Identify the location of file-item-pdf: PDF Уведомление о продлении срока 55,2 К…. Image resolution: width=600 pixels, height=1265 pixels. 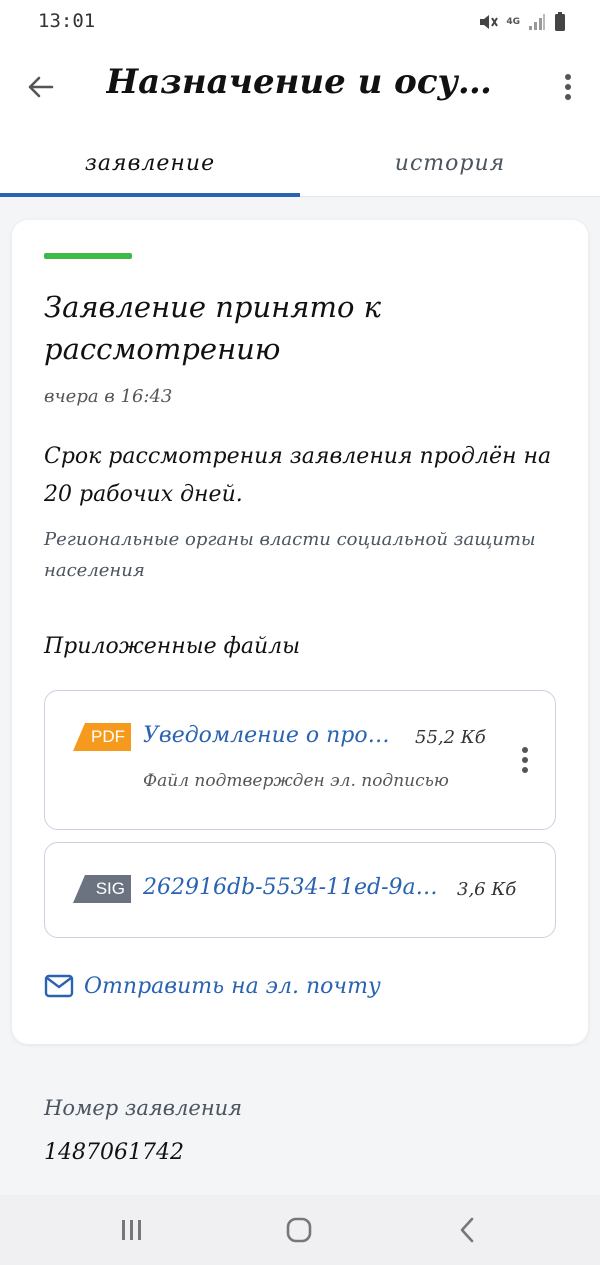
(300, 760).